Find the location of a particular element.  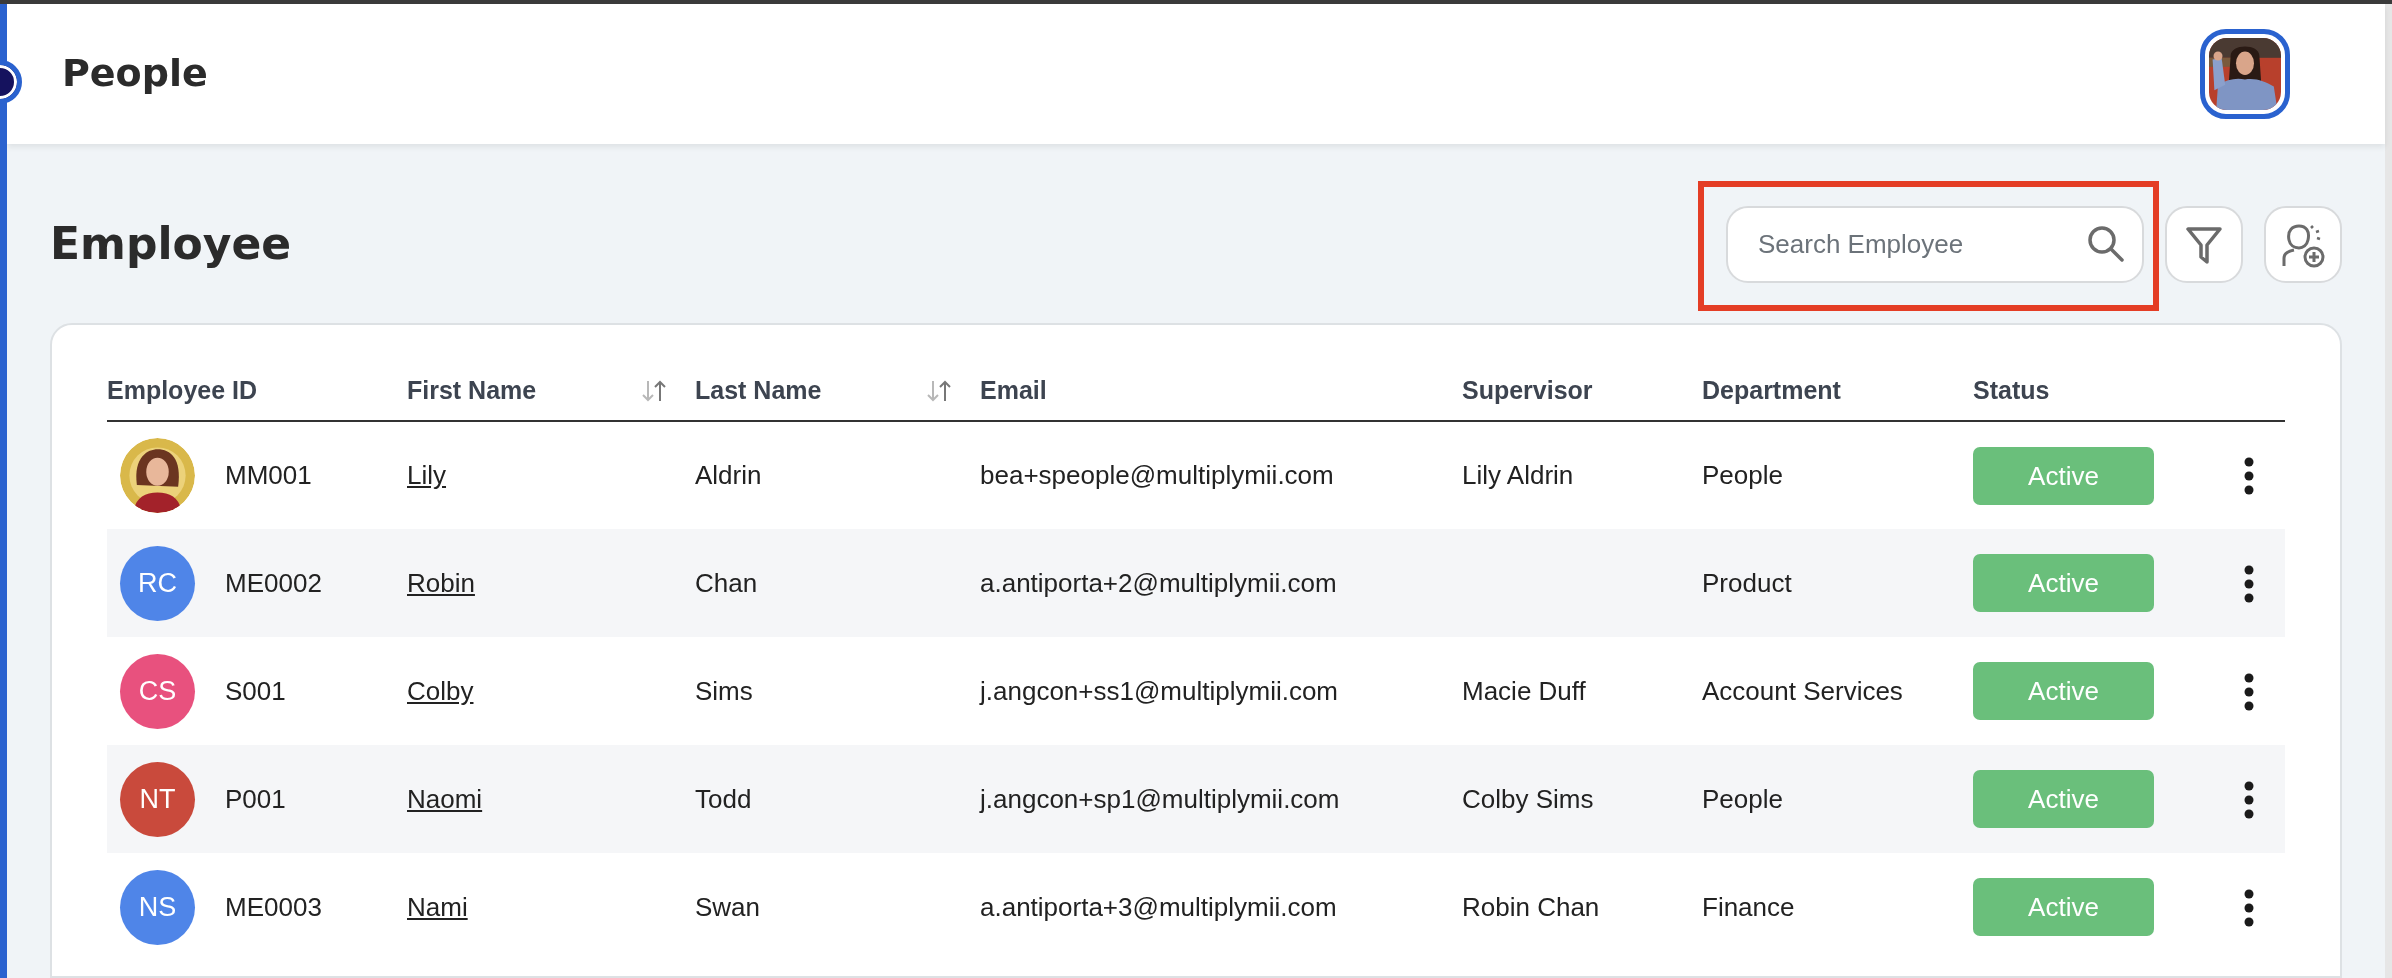

employee-id: P001 is located at coordinates (255, 799).